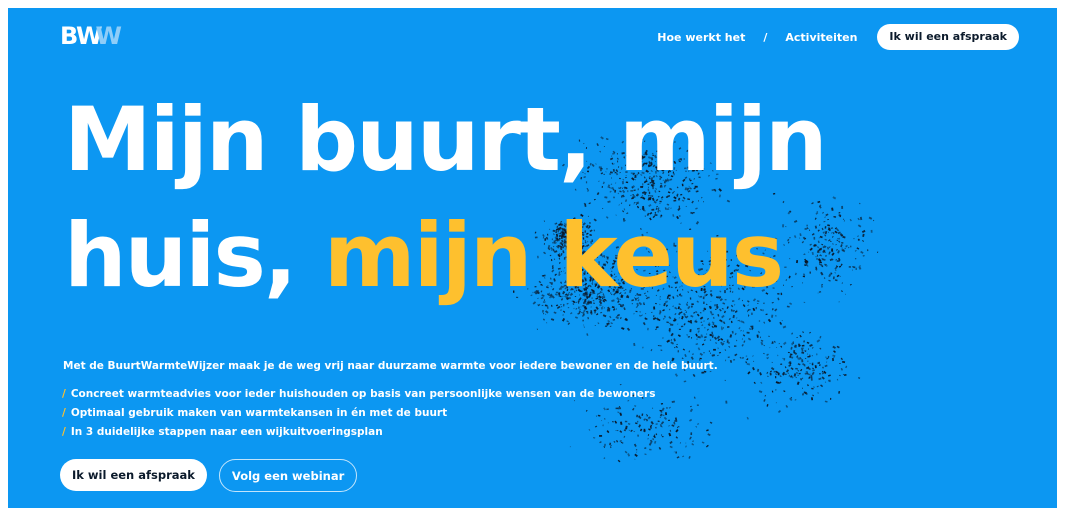 This screenshot has height=510, width=1065. What do you see at coordinates (553, 255) in the screenshot?
I see `headline-highlight: mijn keus` at bounding box center [553, 255].